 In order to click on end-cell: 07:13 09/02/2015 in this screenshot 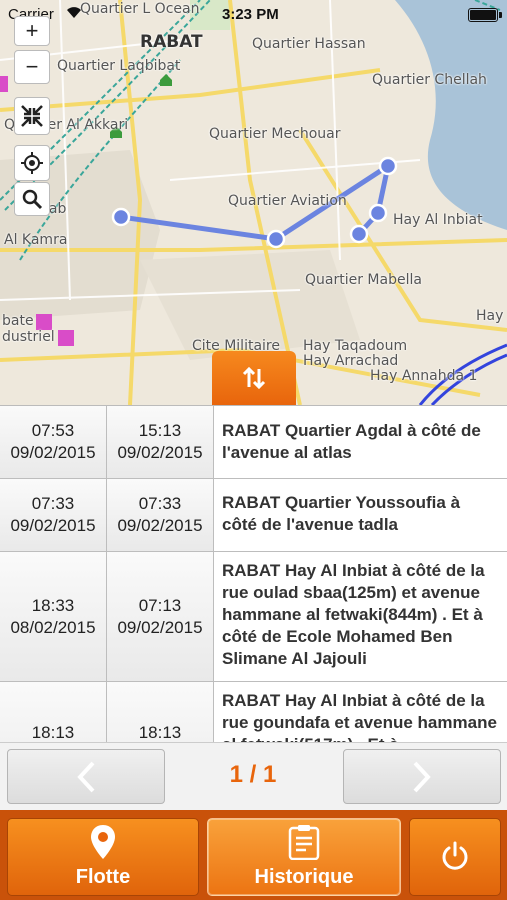, I will do `click(160, 616)`.